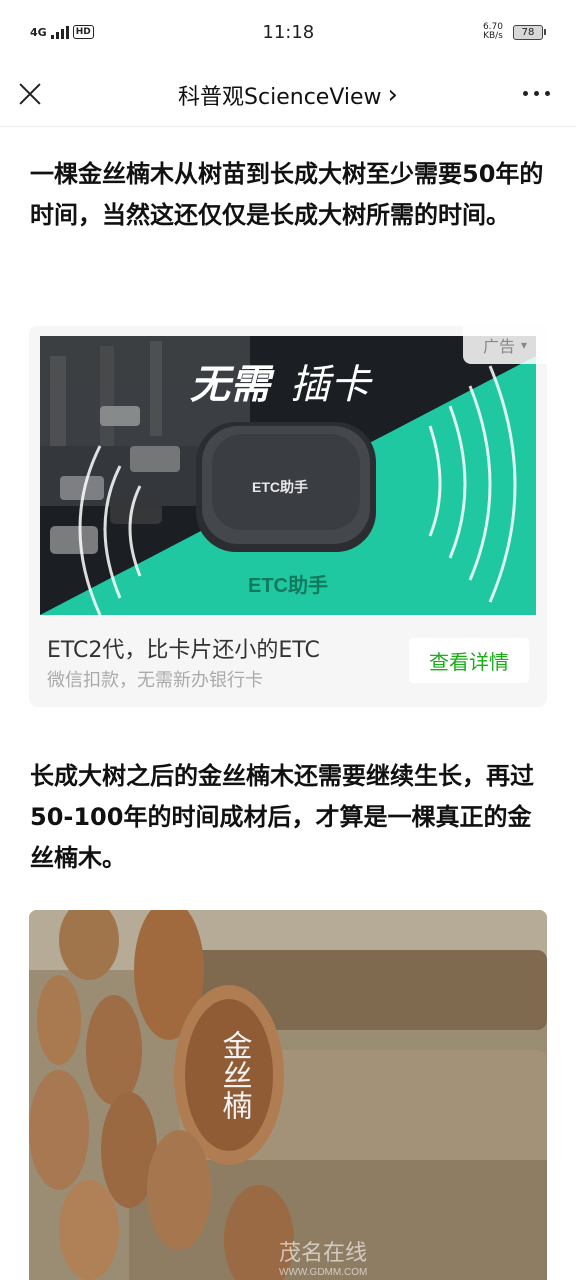 This screenshot has width=576, height=1280. I want to click on account-name: 科普观ScienceView, so click(280, 97).